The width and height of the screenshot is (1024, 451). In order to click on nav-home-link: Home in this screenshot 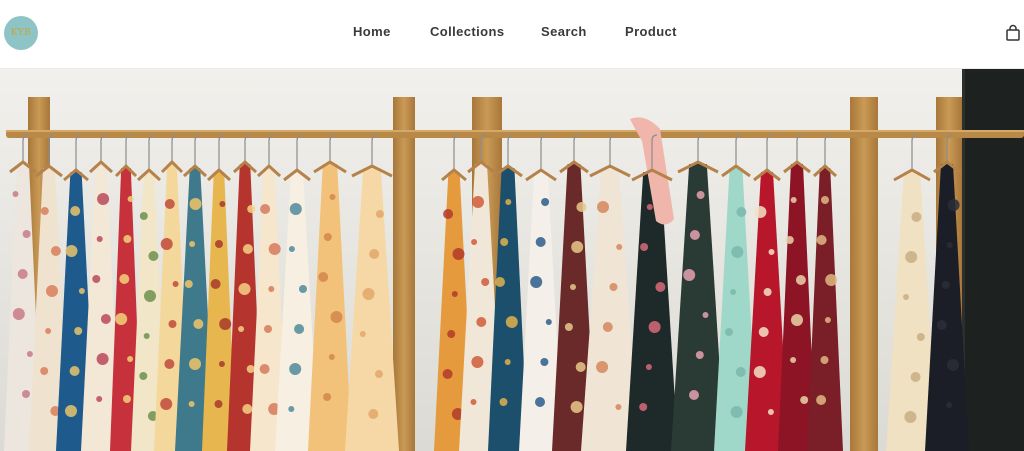, I will do `click(372, 31)`.